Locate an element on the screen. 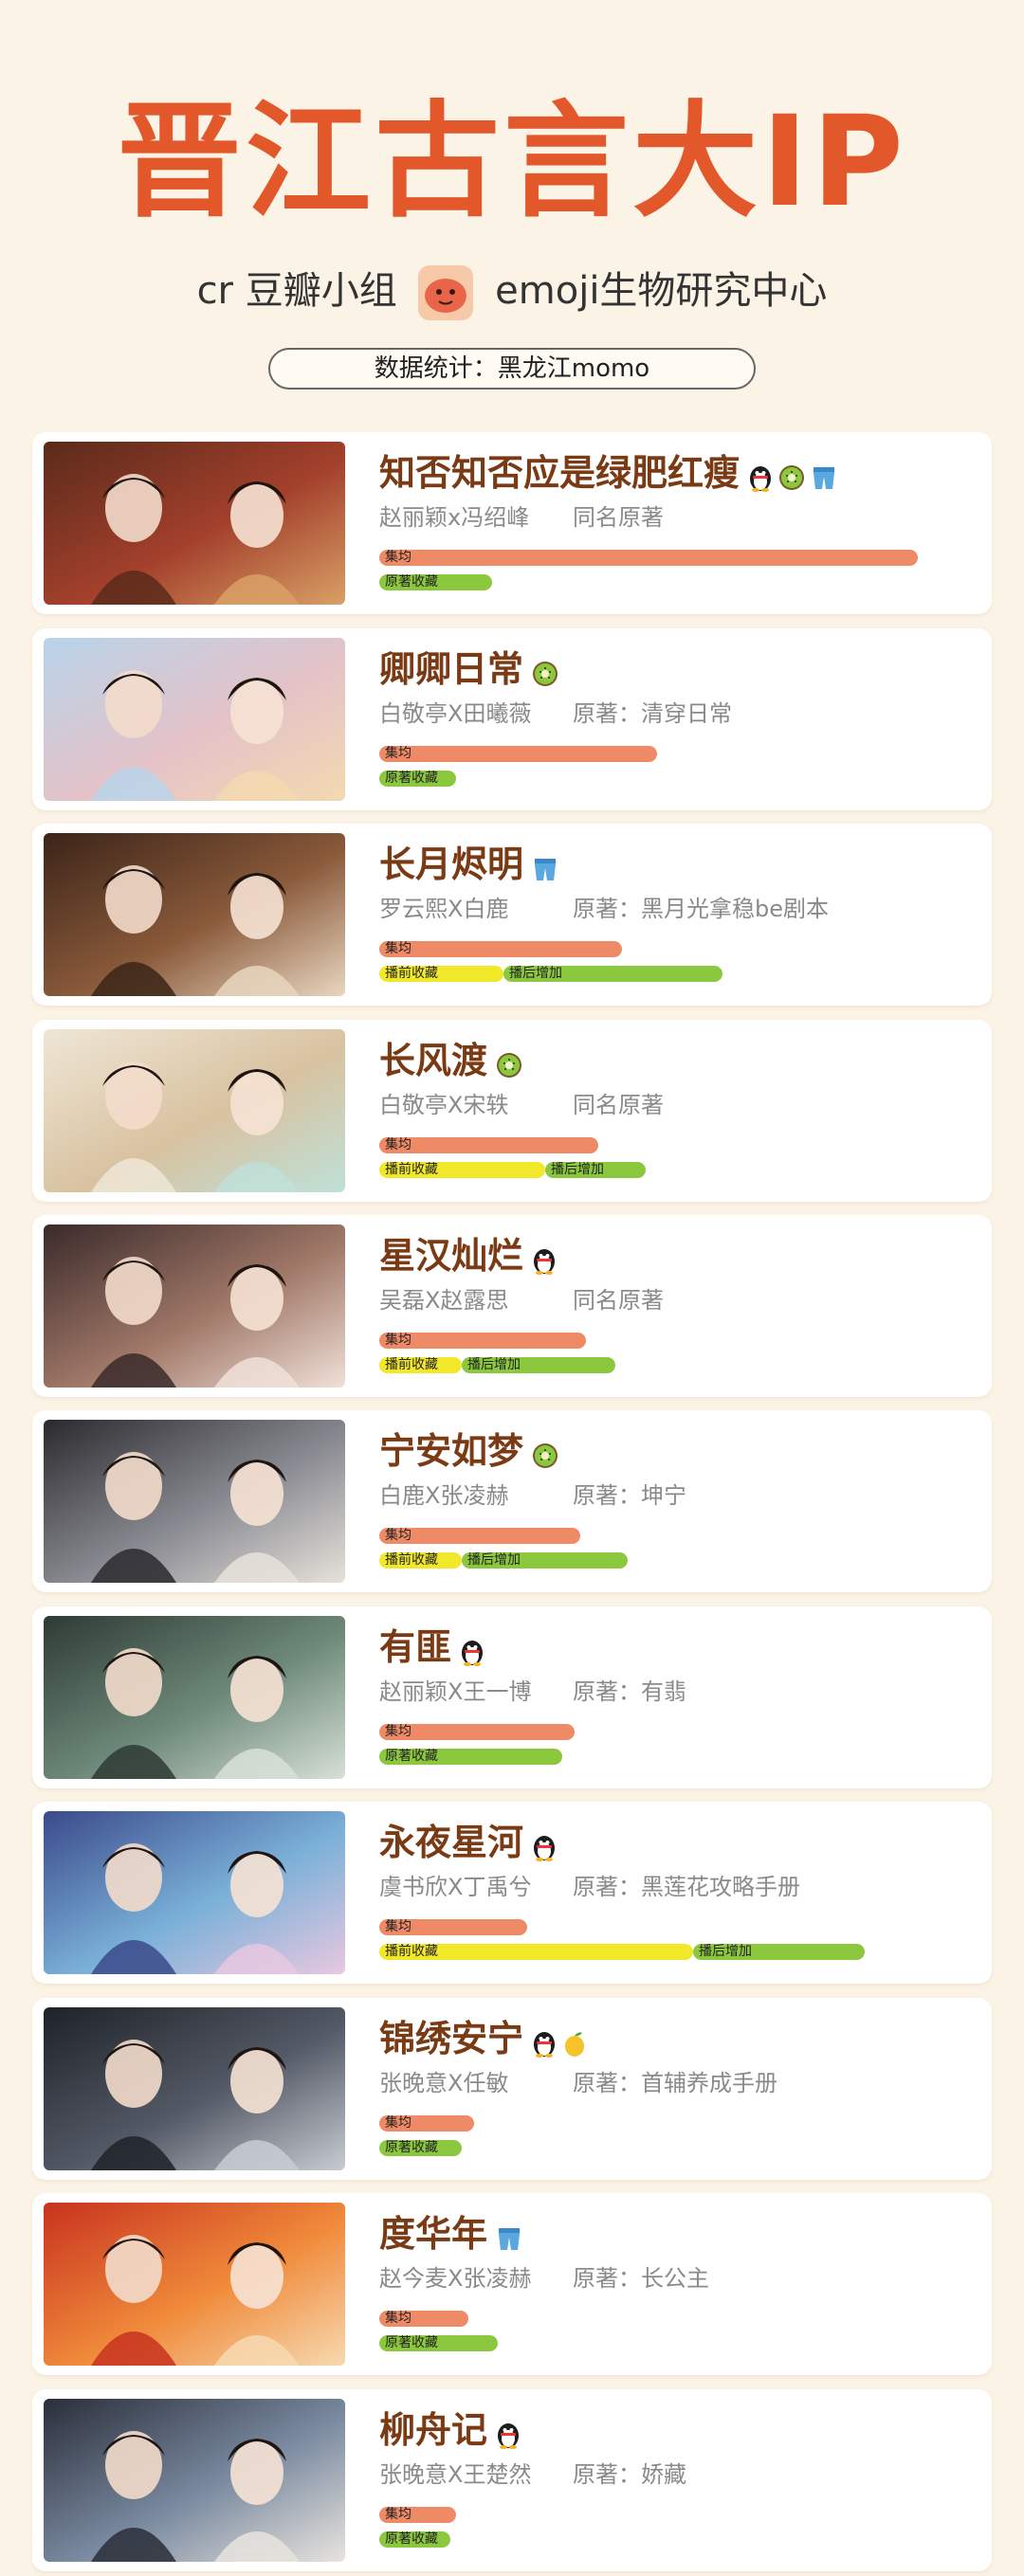 The height and width of the screenshot is (2576, 1024). cast-text: 白敬亭X宋轶 is located at coordinates (444, 1105).